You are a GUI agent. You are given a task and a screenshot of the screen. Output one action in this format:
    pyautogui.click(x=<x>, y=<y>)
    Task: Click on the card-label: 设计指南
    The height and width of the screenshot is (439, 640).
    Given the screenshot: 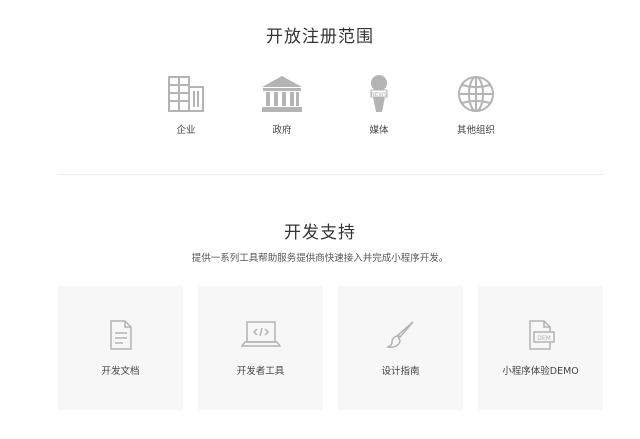 What is the action you would take?
    pyautogui.click(x=400, y=371)
    